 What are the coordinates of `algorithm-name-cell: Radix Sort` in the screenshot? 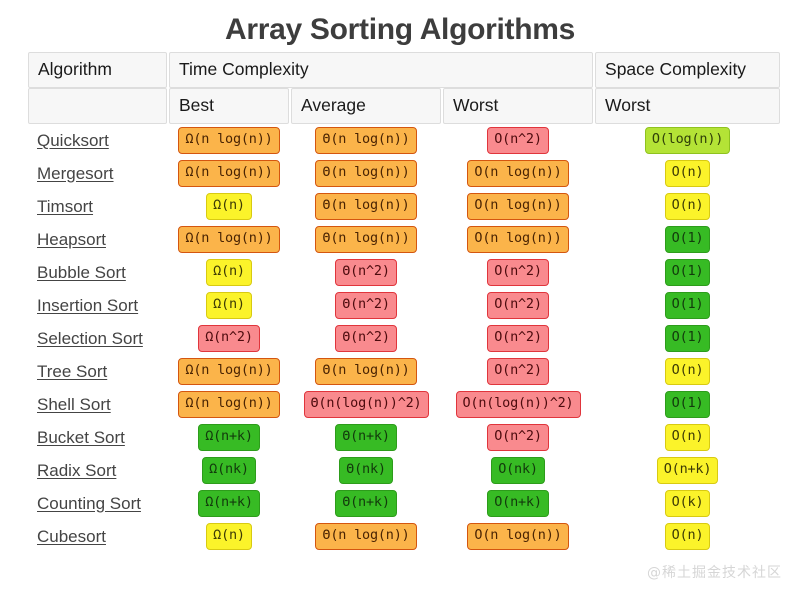 It's located at (97, 470).